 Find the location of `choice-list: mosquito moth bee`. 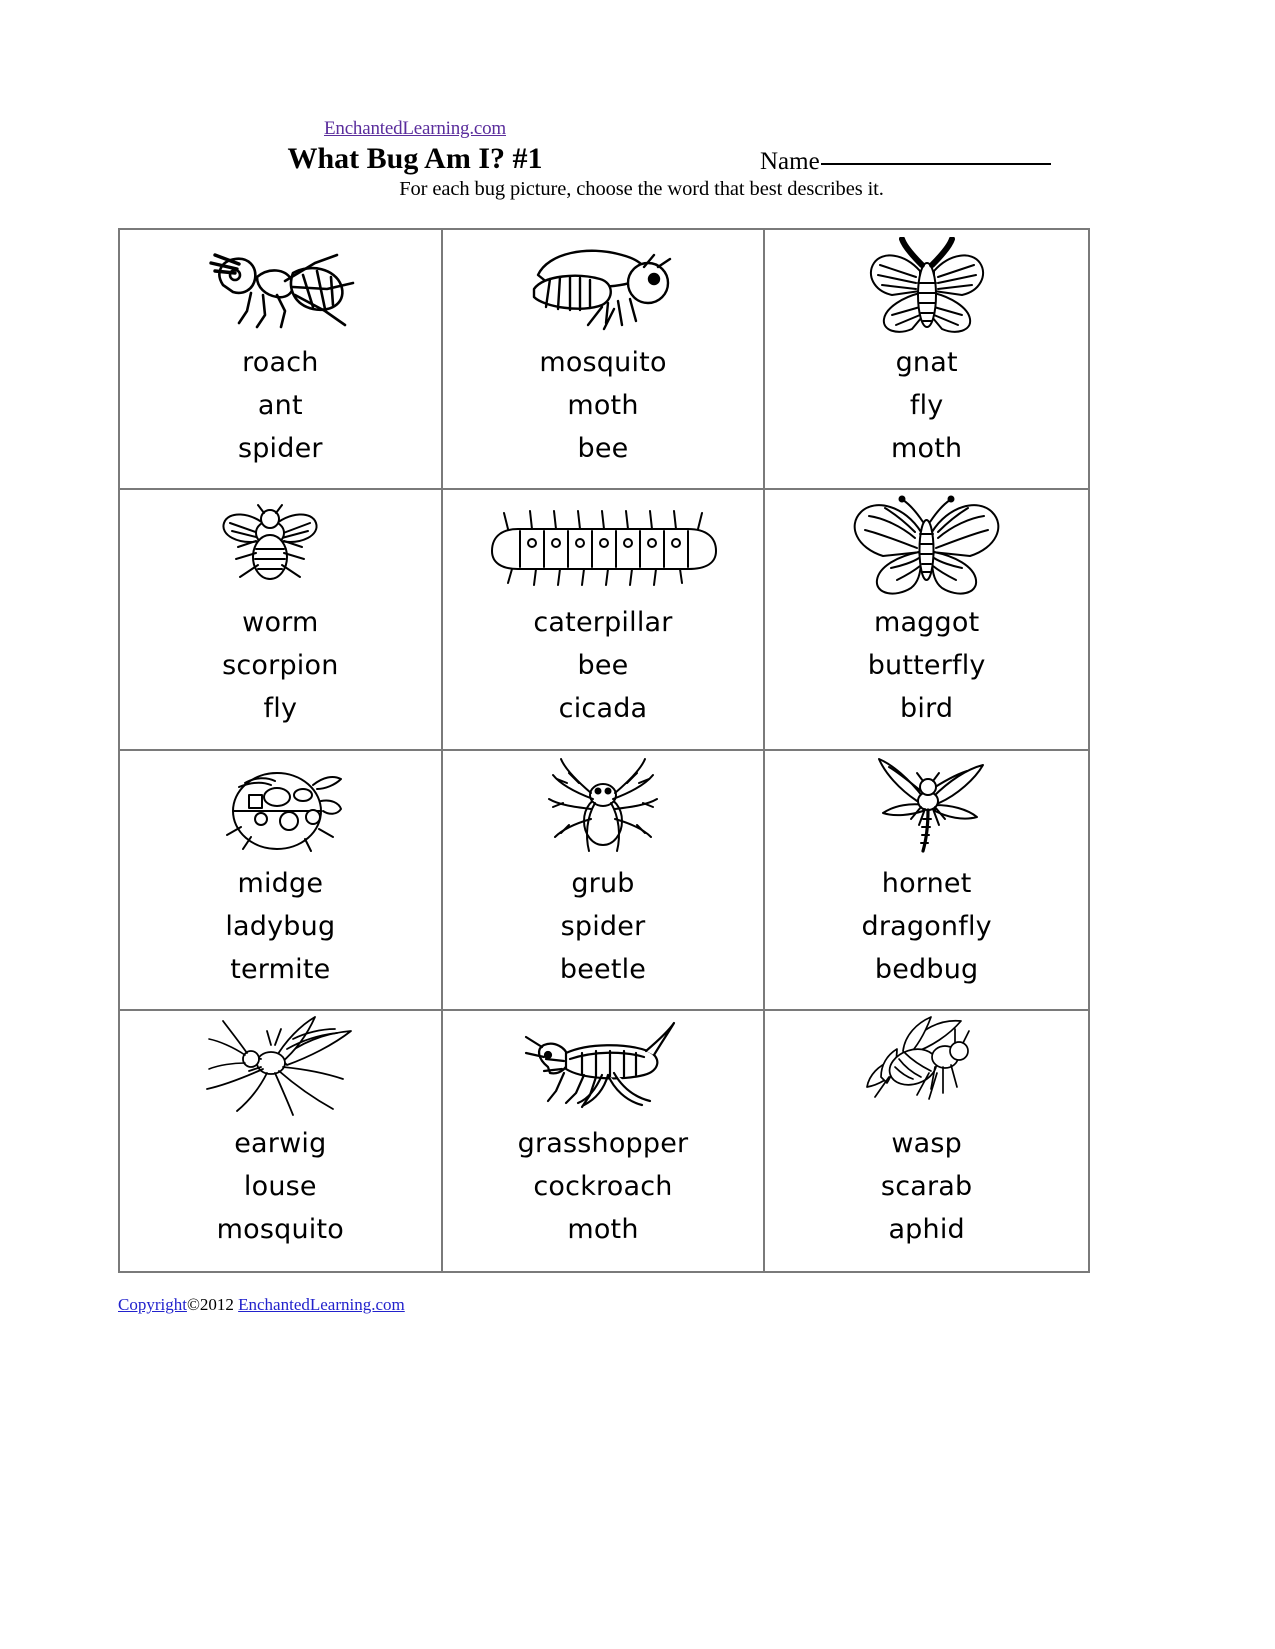

choice-list: mosquito moth bee is located at coordinates (603, 413).